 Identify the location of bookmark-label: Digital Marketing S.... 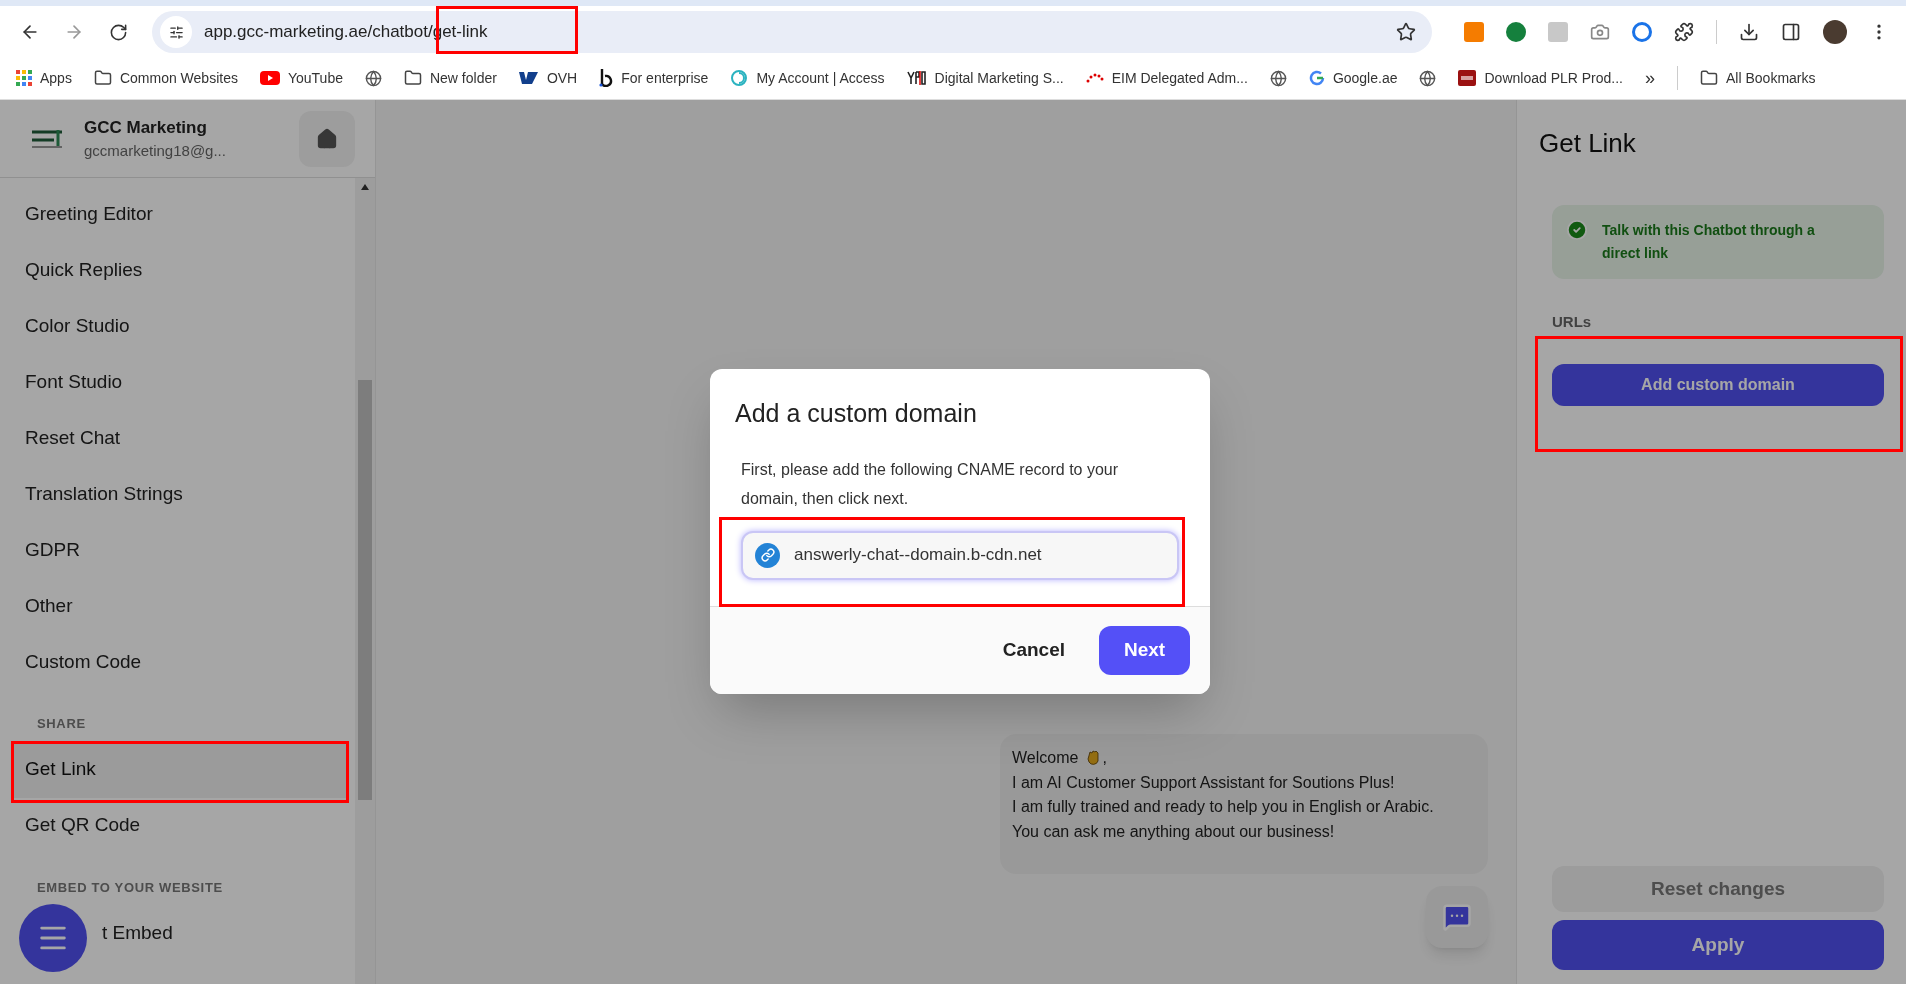
(999, 78).